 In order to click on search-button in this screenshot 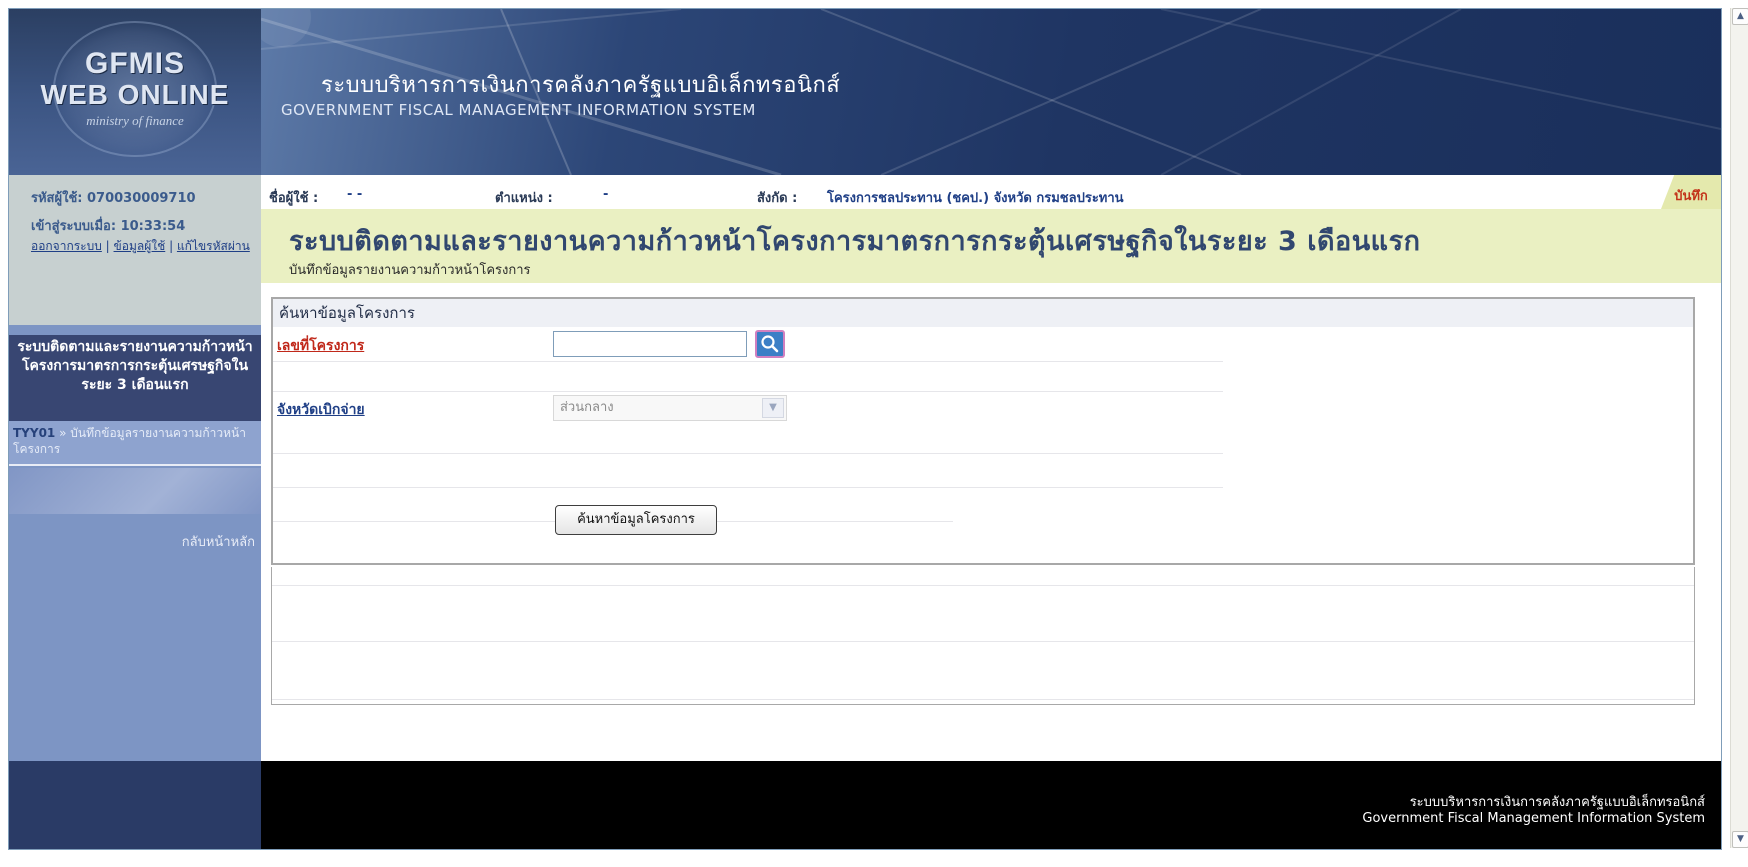, I will do `click(770, 344)`.